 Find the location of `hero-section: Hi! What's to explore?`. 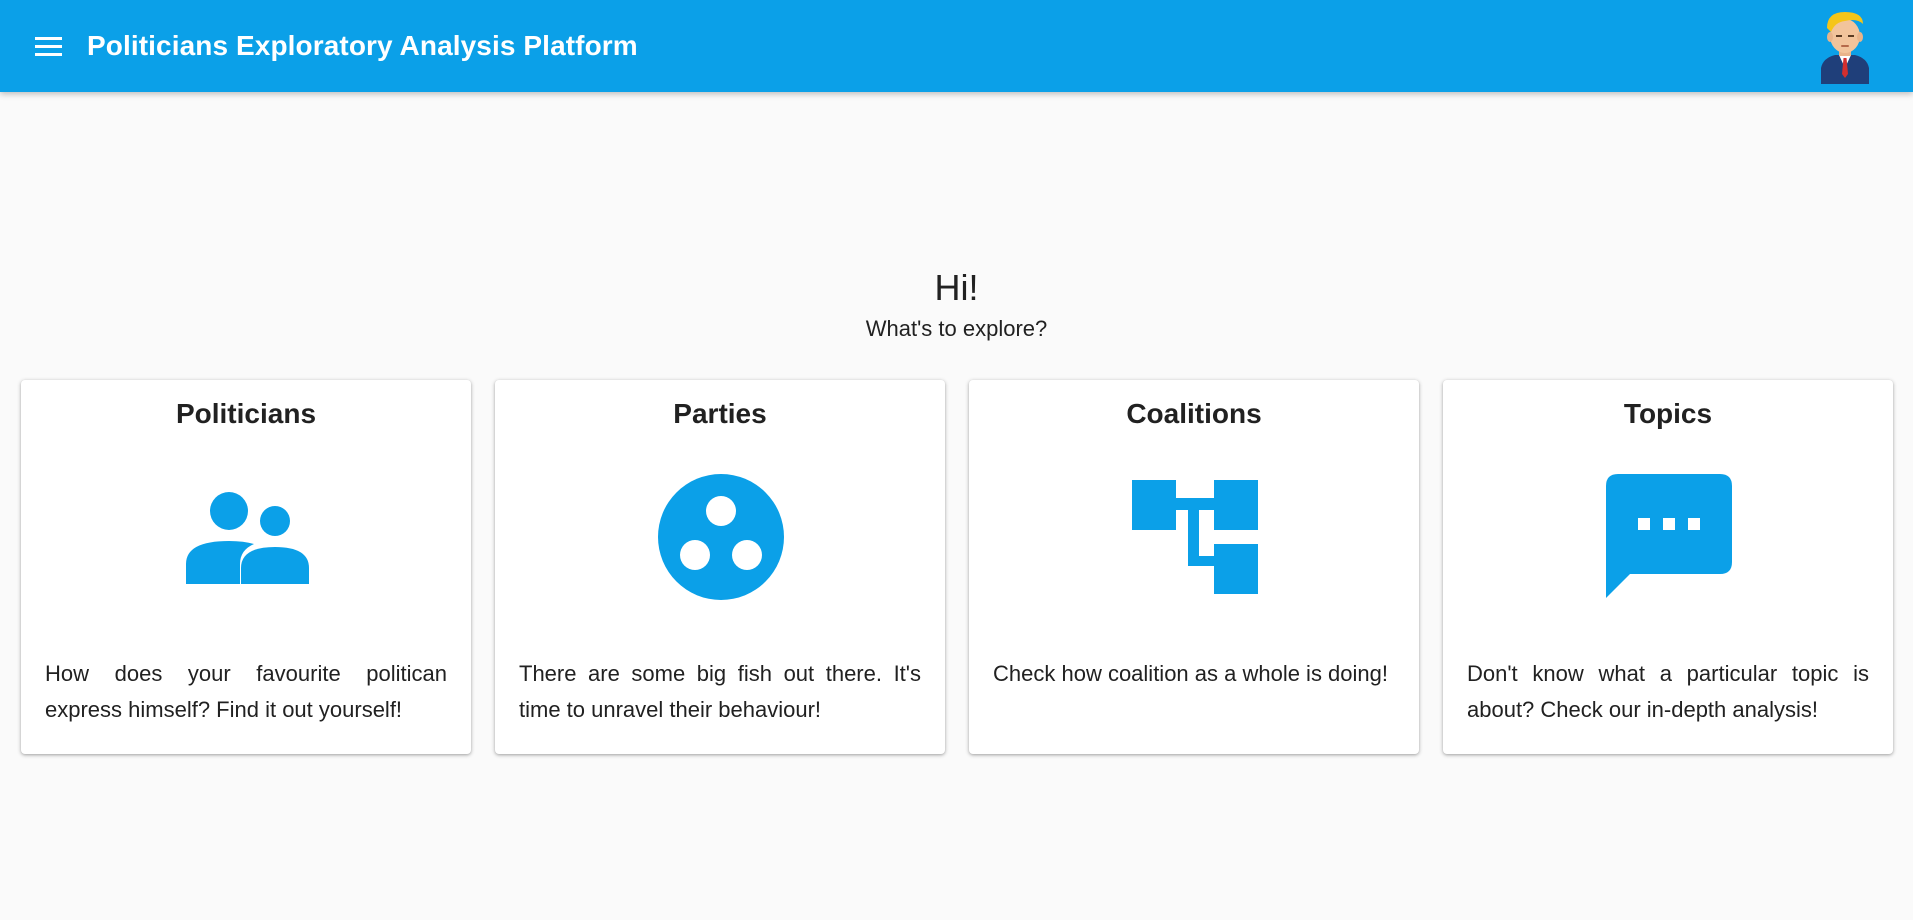

hero-section: Hi! What's to explore? is located at coordinates (956, 303).